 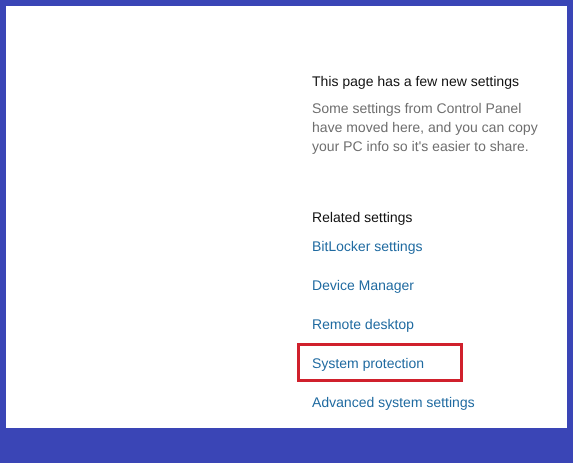 What do you see at coordinates (362, 217) in the screenshot?
I see `section-title: Related settings` at bounding box center [362, 217].